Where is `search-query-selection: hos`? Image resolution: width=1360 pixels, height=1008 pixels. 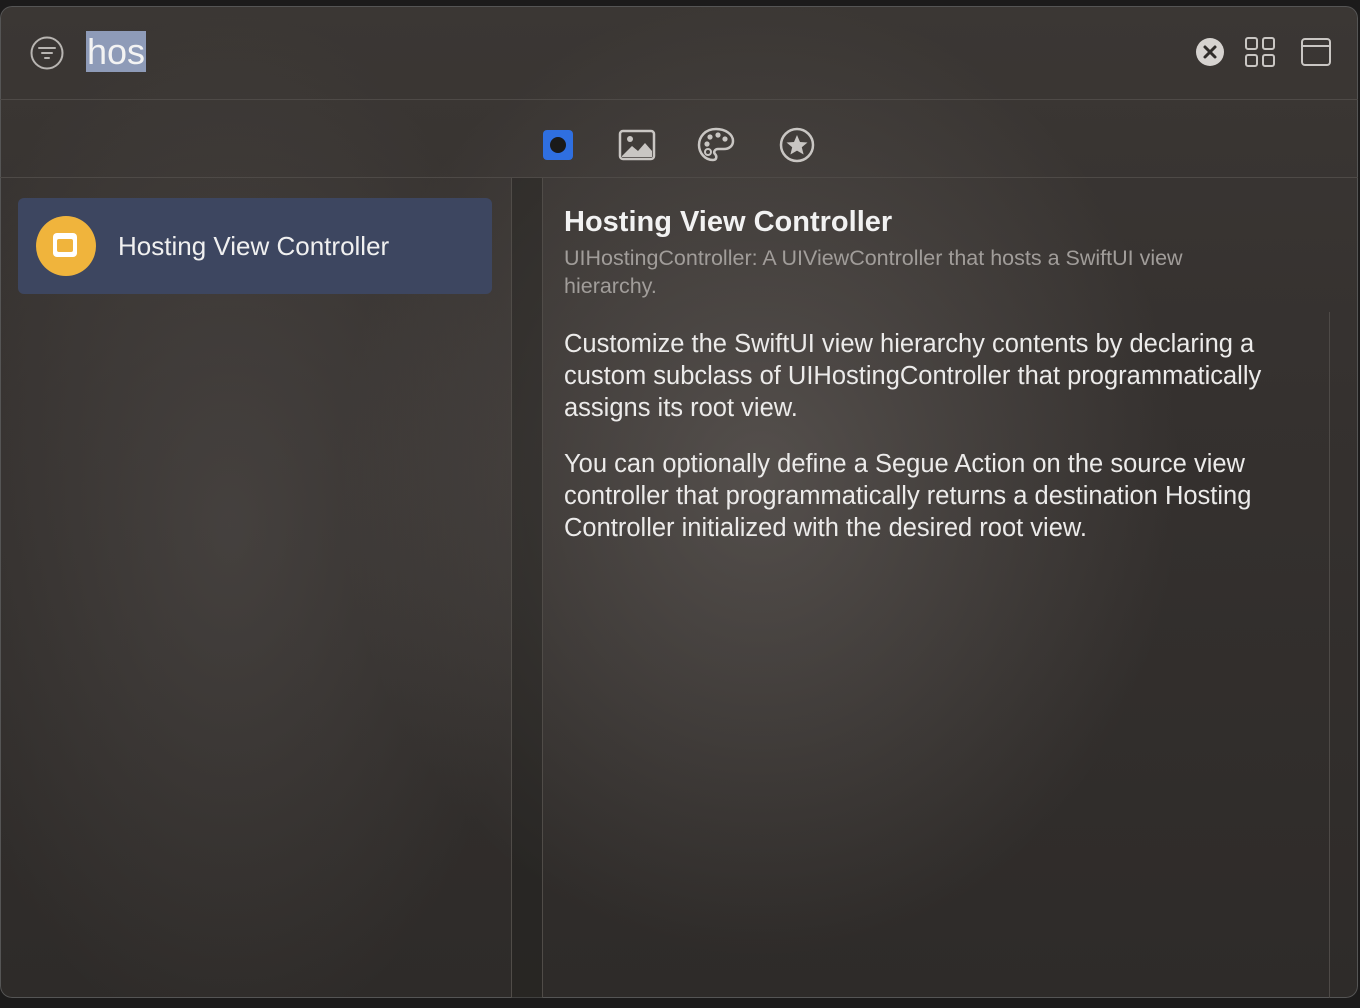 search-query-selection: hos is located at coordinates (116, 51).